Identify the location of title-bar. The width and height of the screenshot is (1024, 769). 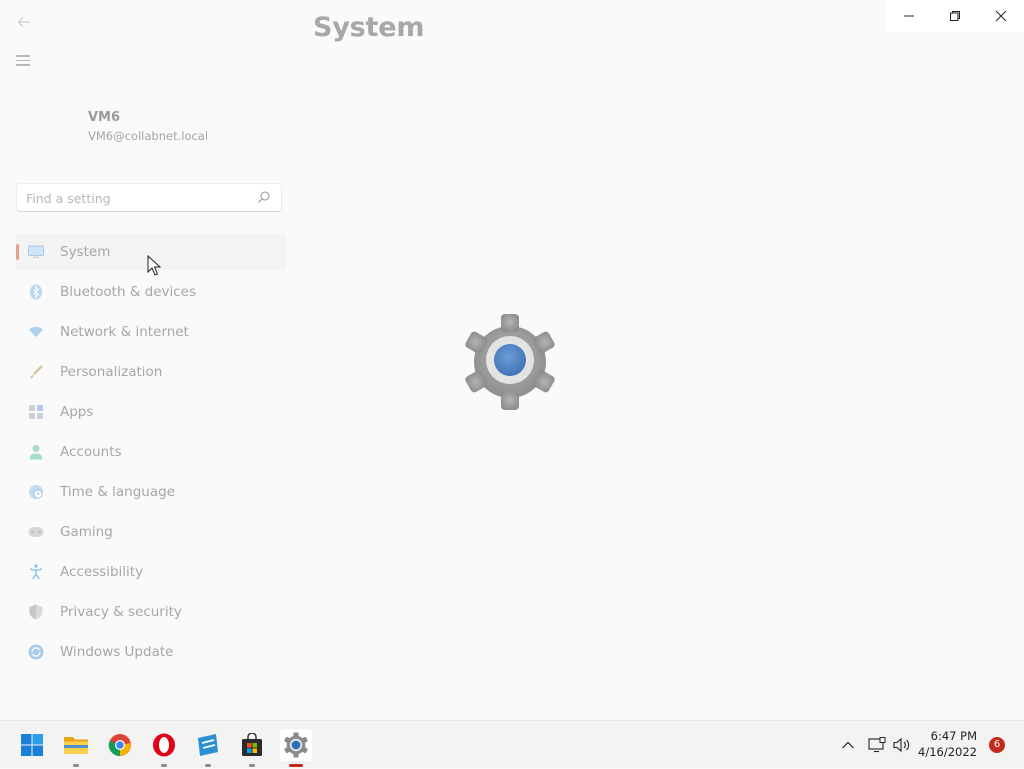
(512, 16).